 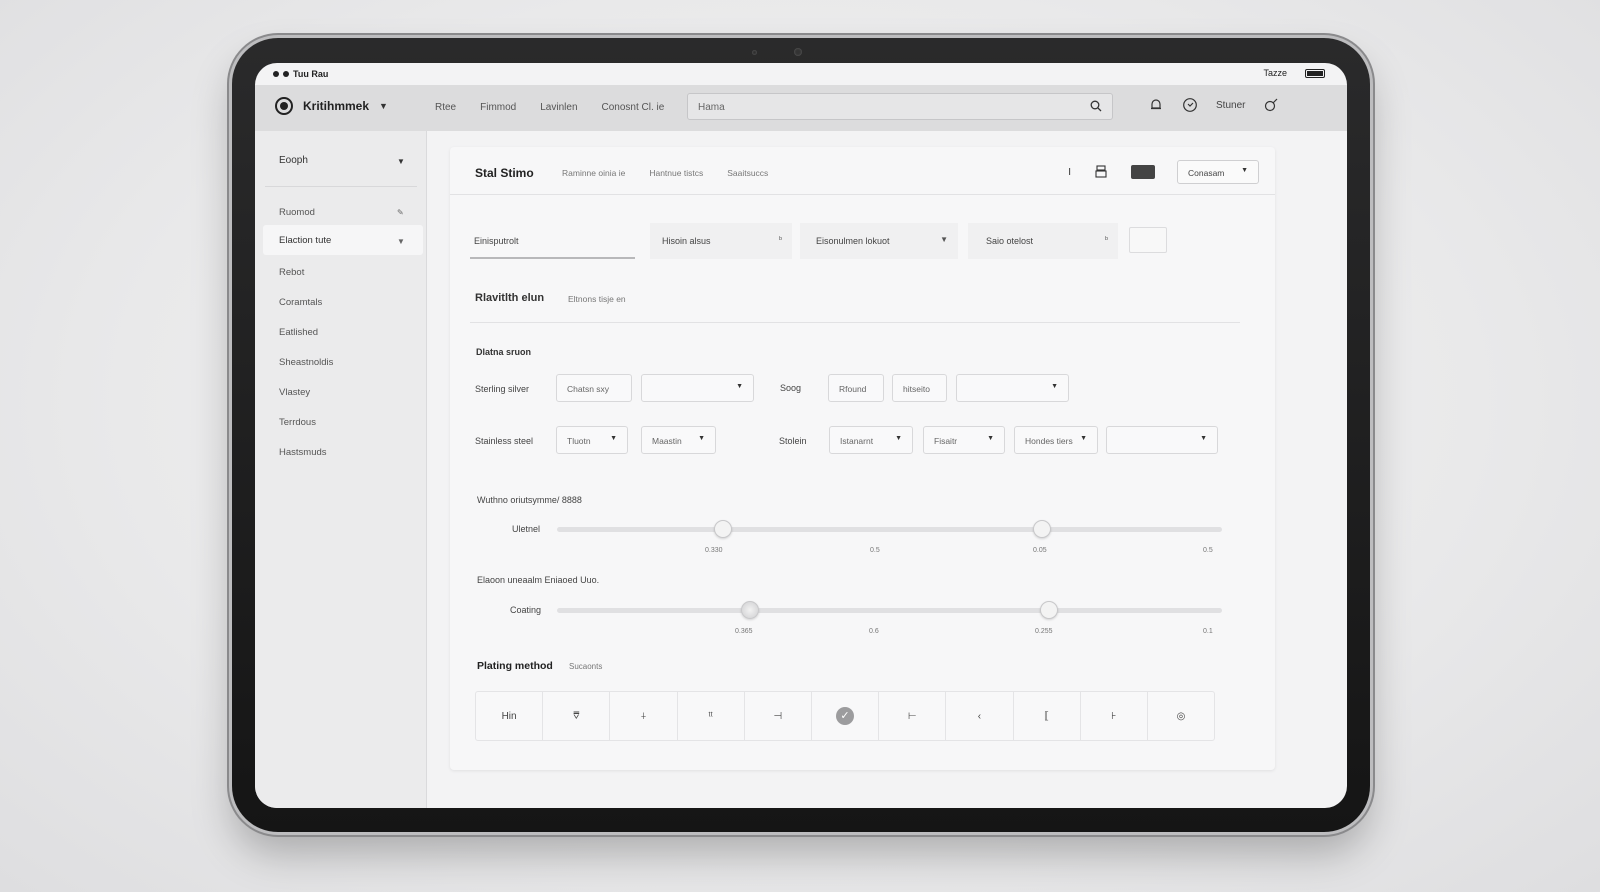 What do you see at coordinates (526, 529) in the screenshot?
I see `slider-label: Uletnel` at bounding box center [526, 529].